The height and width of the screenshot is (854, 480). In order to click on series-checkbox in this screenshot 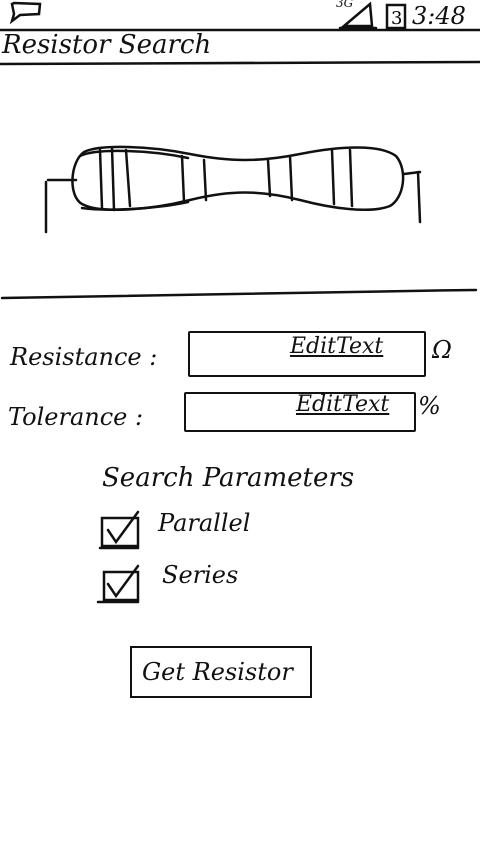, I will do `click(118, 584)`.